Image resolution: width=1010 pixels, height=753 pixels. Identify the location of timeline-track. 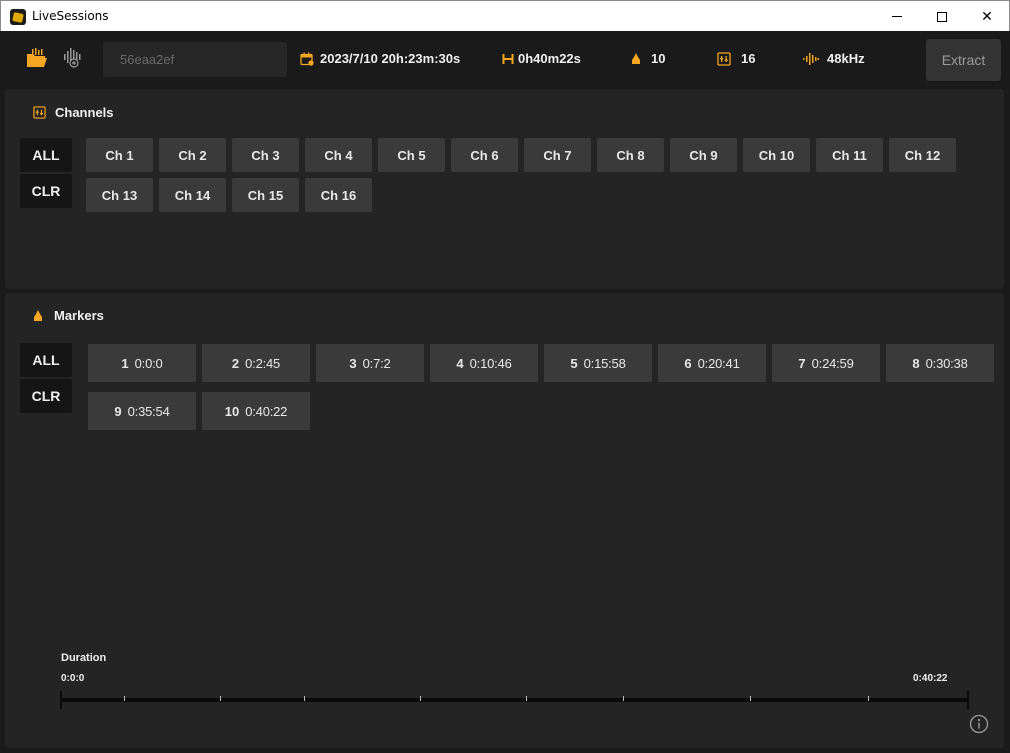
(515, 700).